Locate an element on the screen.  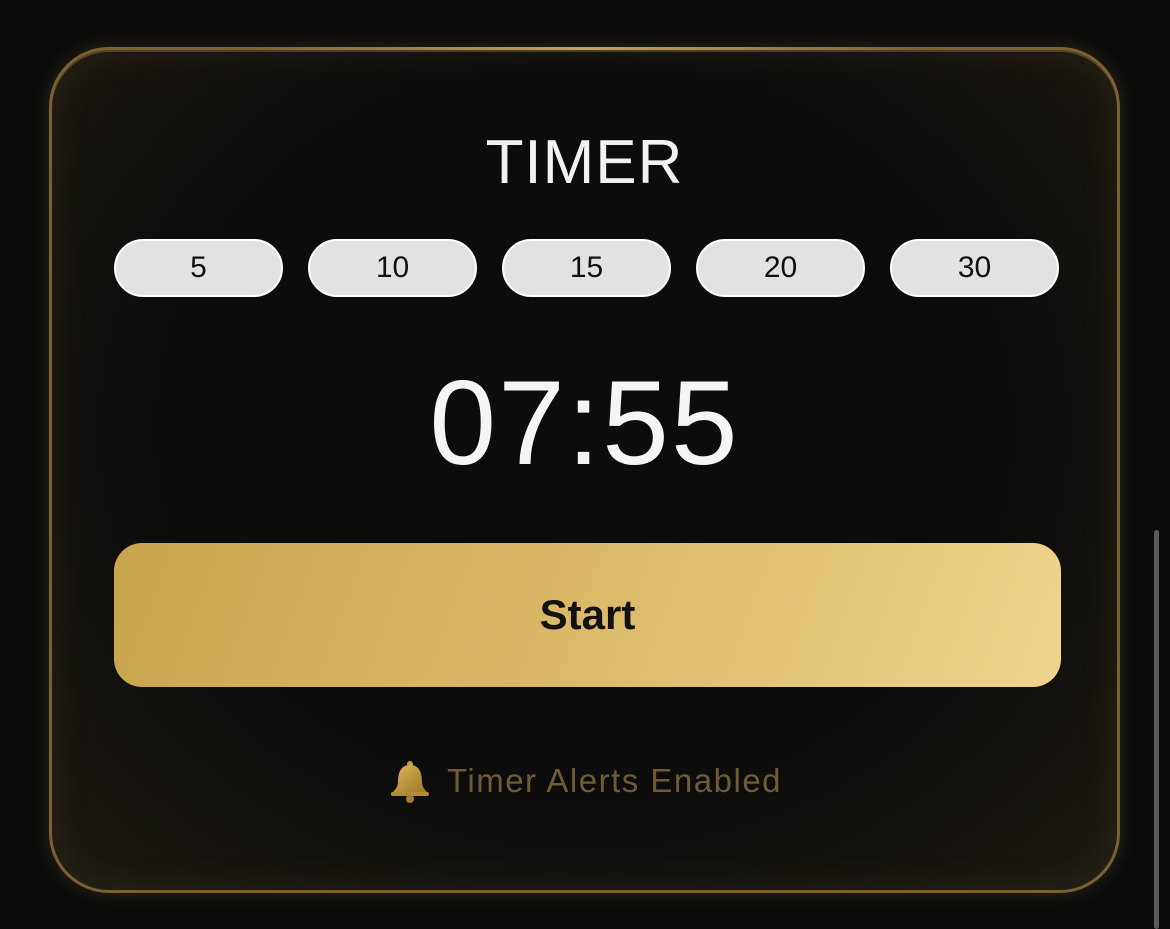
preset-button-10: 10 is located at coordinates (392, 268).